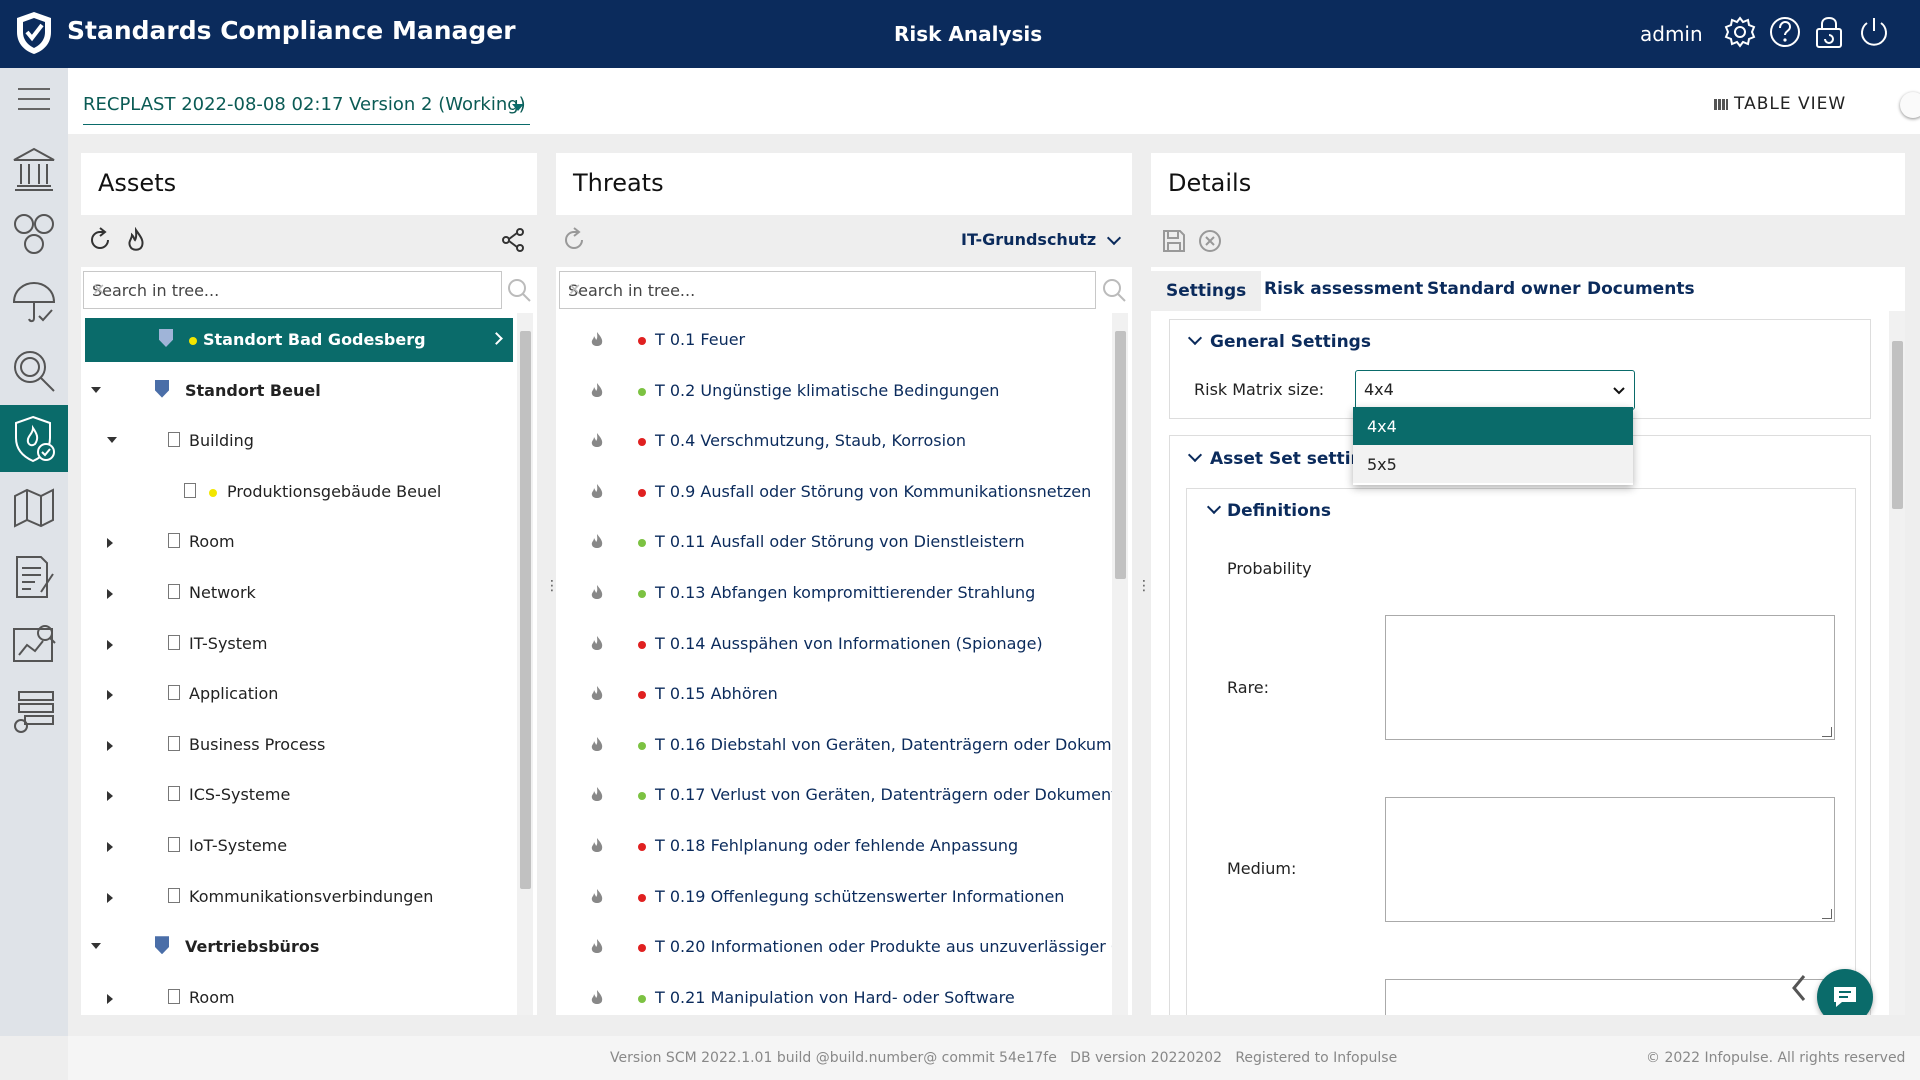 This screenshot has width=1920, height=1080. Describe the element at coordinates (297, 846) in the screenshot. I see `tree-item: IoT-Systeme` at that location.